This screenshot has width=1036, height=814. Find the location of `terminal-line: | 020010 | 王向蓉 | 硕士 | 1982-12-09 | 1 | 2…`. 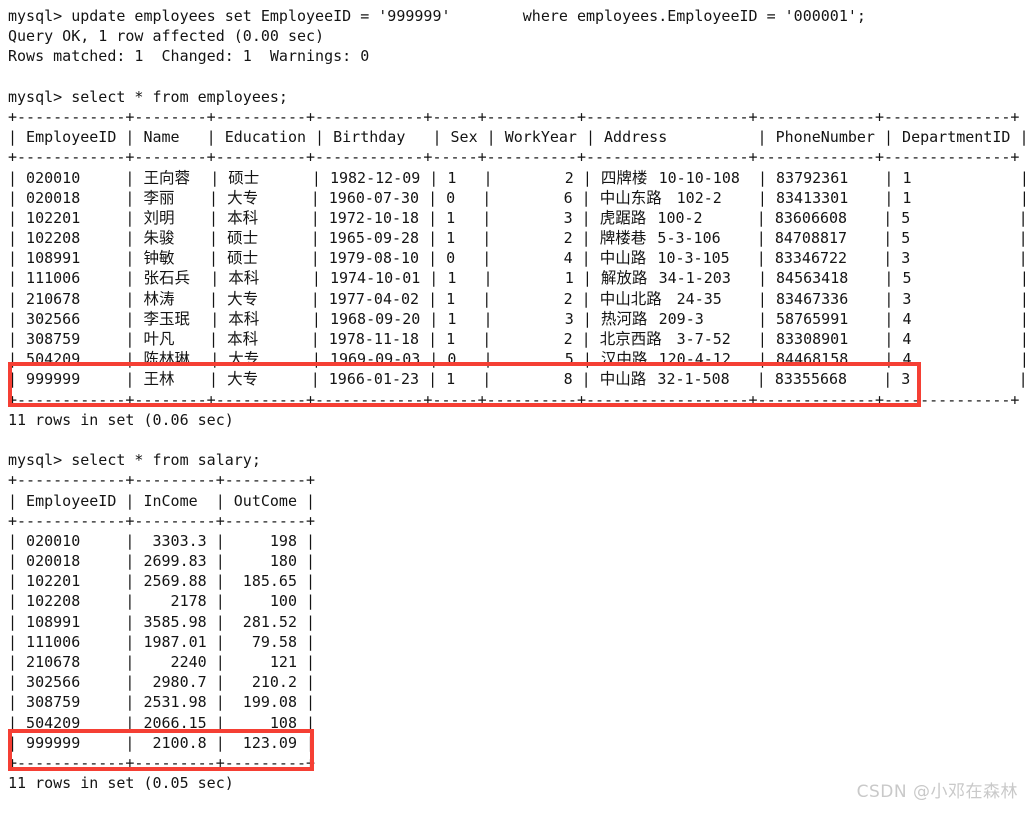

terminal-line: | 020010 | 王向蓉 | 硕士 | 1982-12-09 | 1 | 2… is located at coordinates (518, 177).